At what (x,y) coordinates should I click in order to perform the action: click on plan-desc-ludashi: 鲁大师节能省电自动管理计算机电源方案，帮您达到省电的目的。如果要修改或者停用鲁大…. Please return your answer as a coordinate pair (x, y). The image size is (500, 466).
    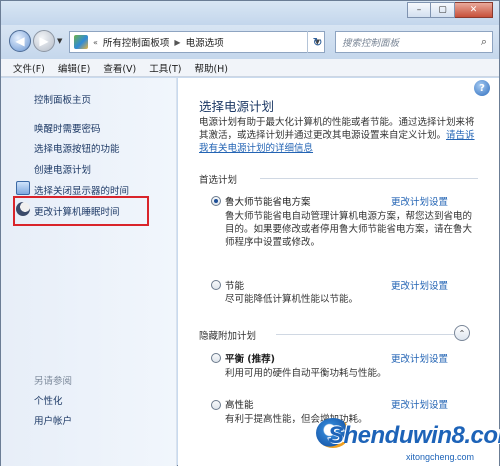
    Looking at the image, I should click on (349, 229).